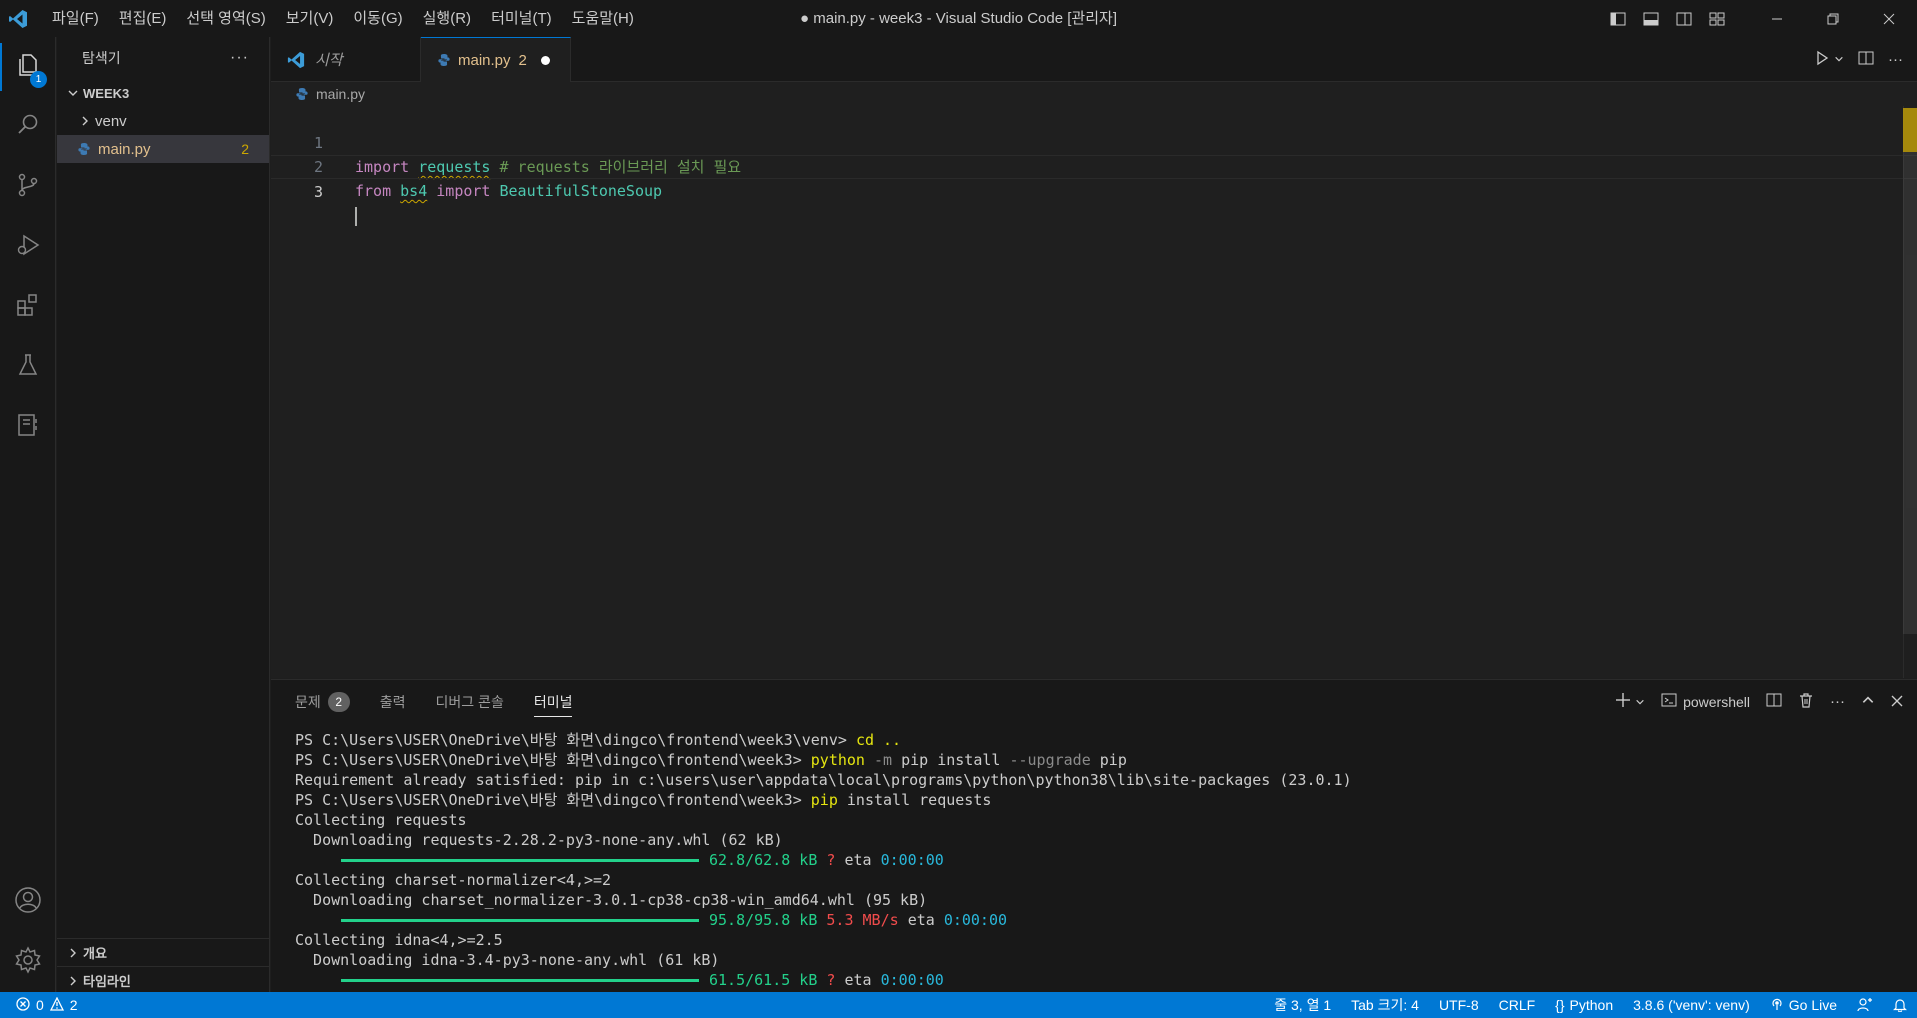 Image resolution: width=1917 pixels, height=1018 pixels. Describe the element at coordinates (340, 94) in the screenshot. I see `breadcrumb-file: main.py` at that location.